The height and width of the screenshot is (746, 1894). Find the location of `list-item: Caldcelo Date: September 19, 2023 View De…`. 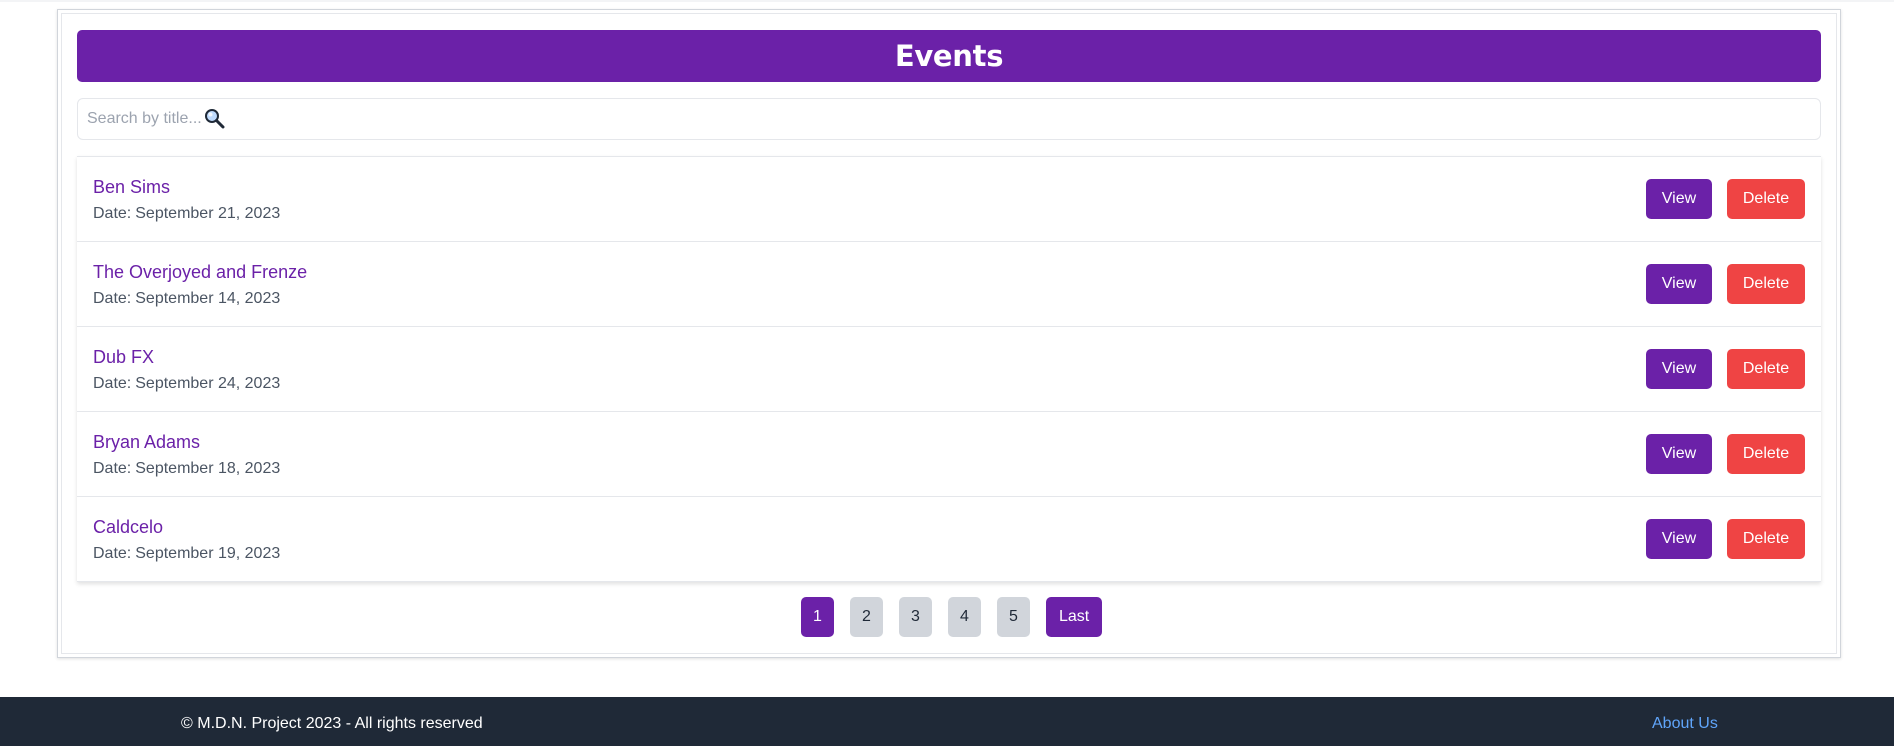

list-item: Caldcelo Date: September 19, 2023 View De… is located at coordinates (949, 539).